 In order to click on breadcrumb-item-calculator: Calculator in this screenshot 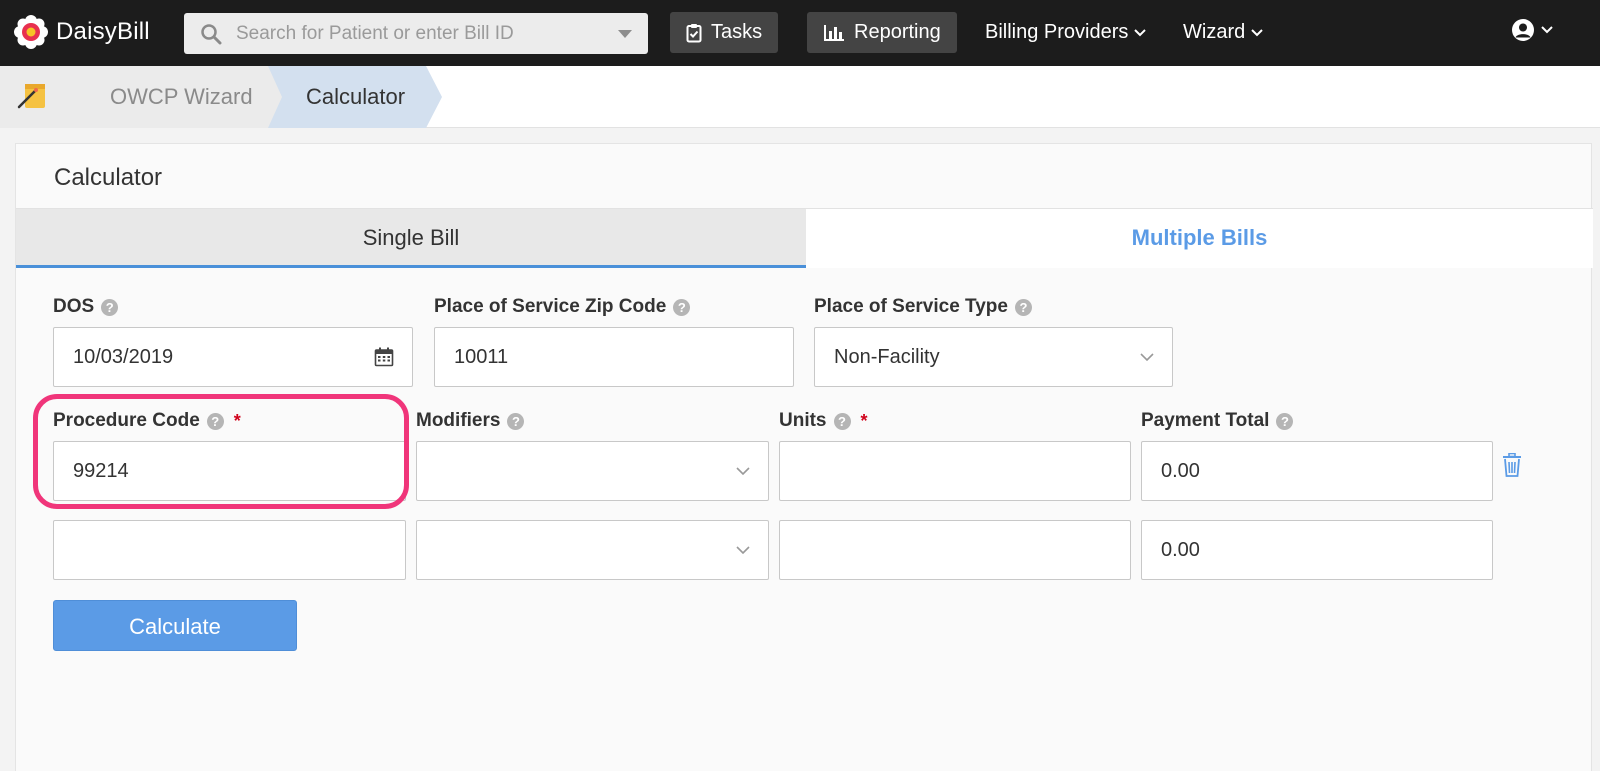, I will do `click(347, 97)`.